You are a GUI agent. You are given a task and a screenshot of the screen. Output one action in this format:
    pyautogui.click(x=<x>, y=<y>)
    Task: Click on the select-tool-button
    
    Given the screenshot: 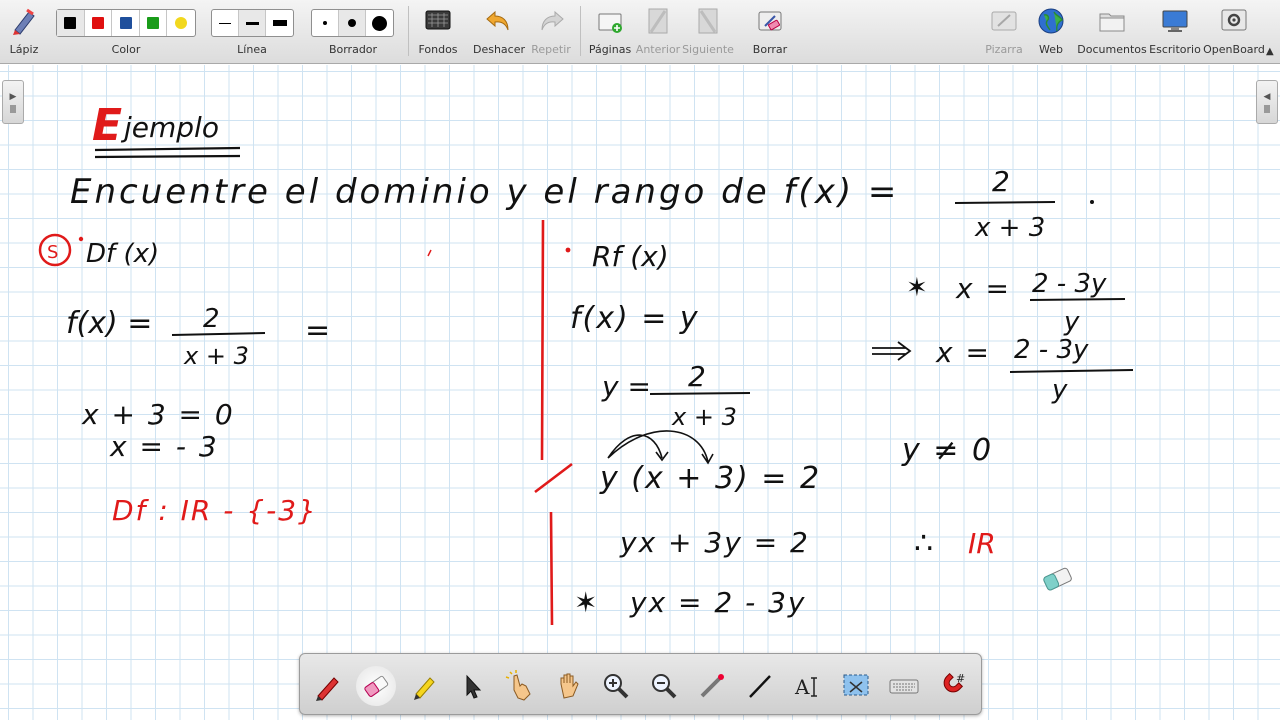 What is the action you would take?
    pyautogui.click(x=472, y=686)
    